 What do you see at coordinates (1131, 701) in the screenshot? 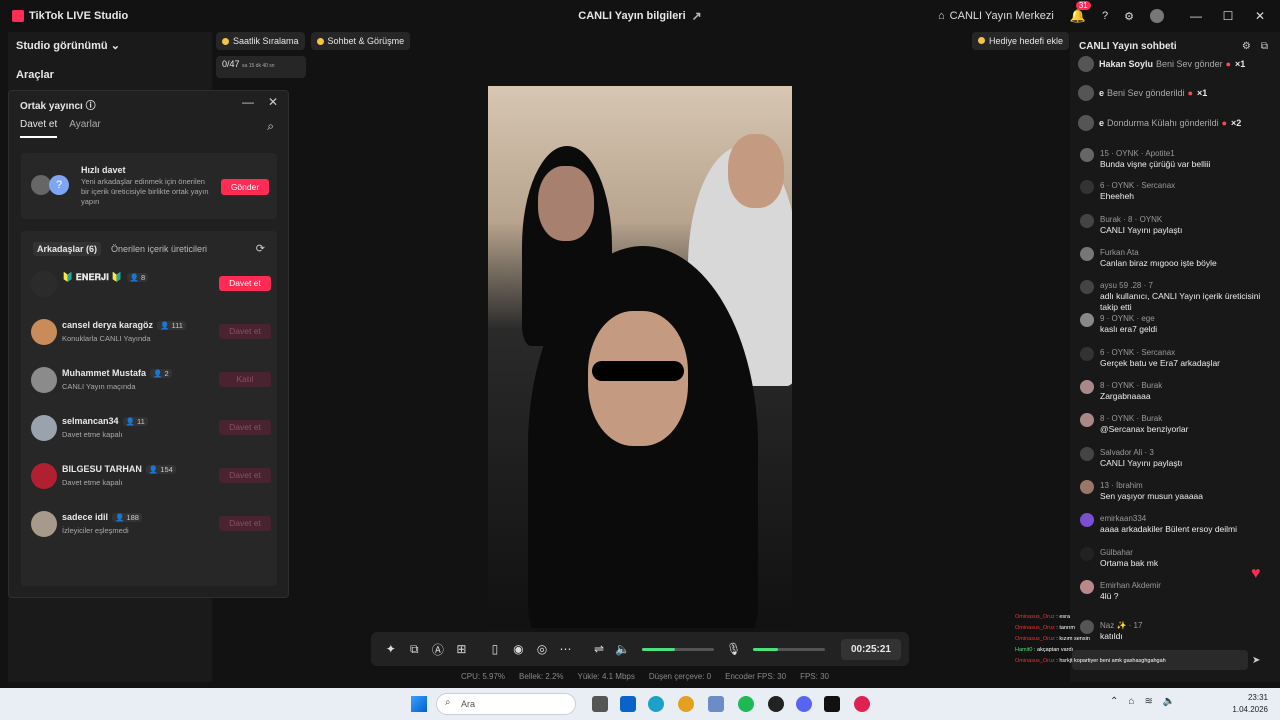
I see `network-icon: ⌂` at bounding box center [1131, 701].